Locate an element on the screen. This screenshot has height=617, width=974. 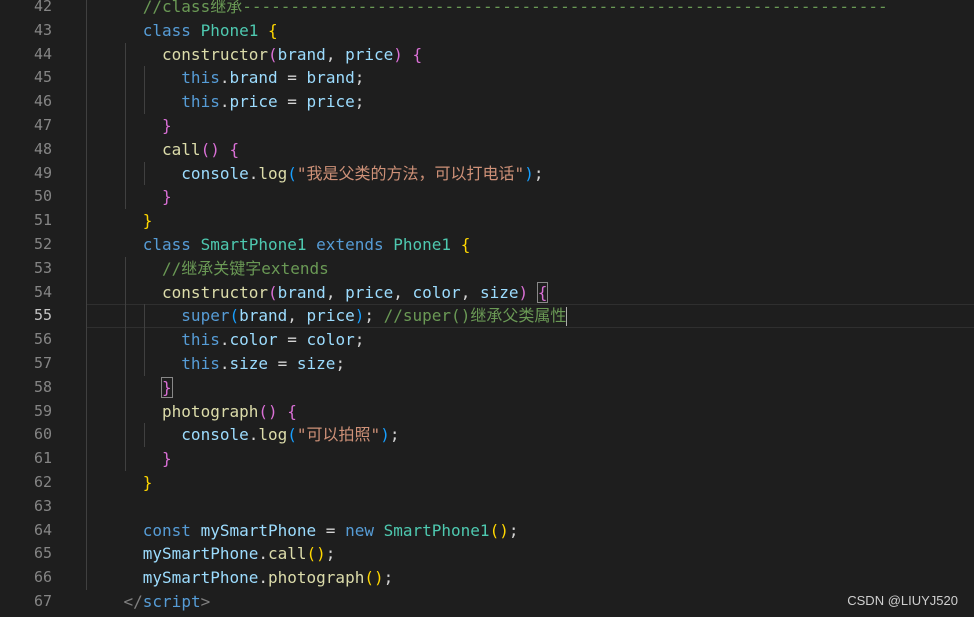
code-line: 49 console.log("我是父类的方法，可以打电话"); is located at coordinates (487, 173).